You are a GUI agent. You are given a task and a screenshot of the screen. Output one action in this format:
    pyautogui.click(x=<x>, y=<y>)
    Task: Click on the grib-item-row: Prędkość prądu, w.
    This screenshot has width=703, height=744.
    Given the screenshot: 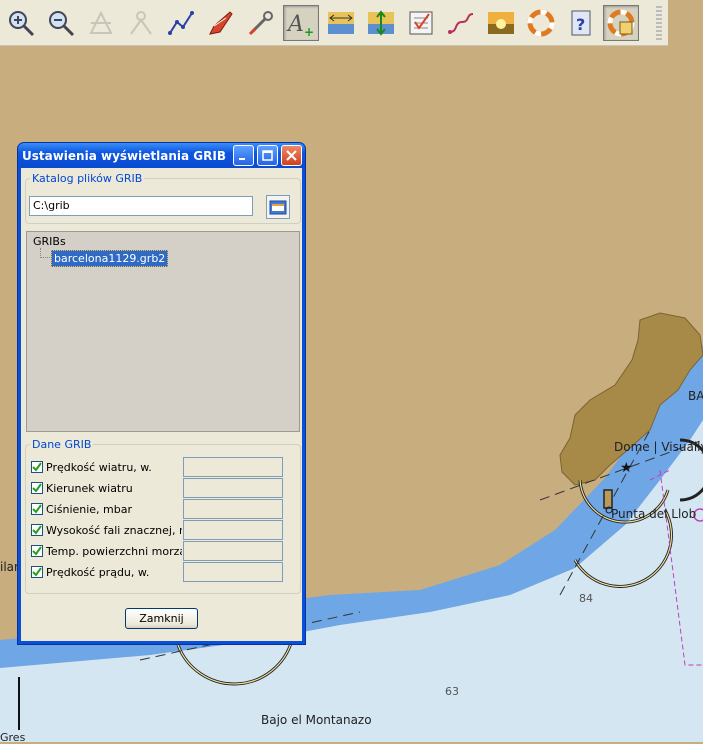 What is the action you would take?
    pyautogui.click(x=157, y=572)
    